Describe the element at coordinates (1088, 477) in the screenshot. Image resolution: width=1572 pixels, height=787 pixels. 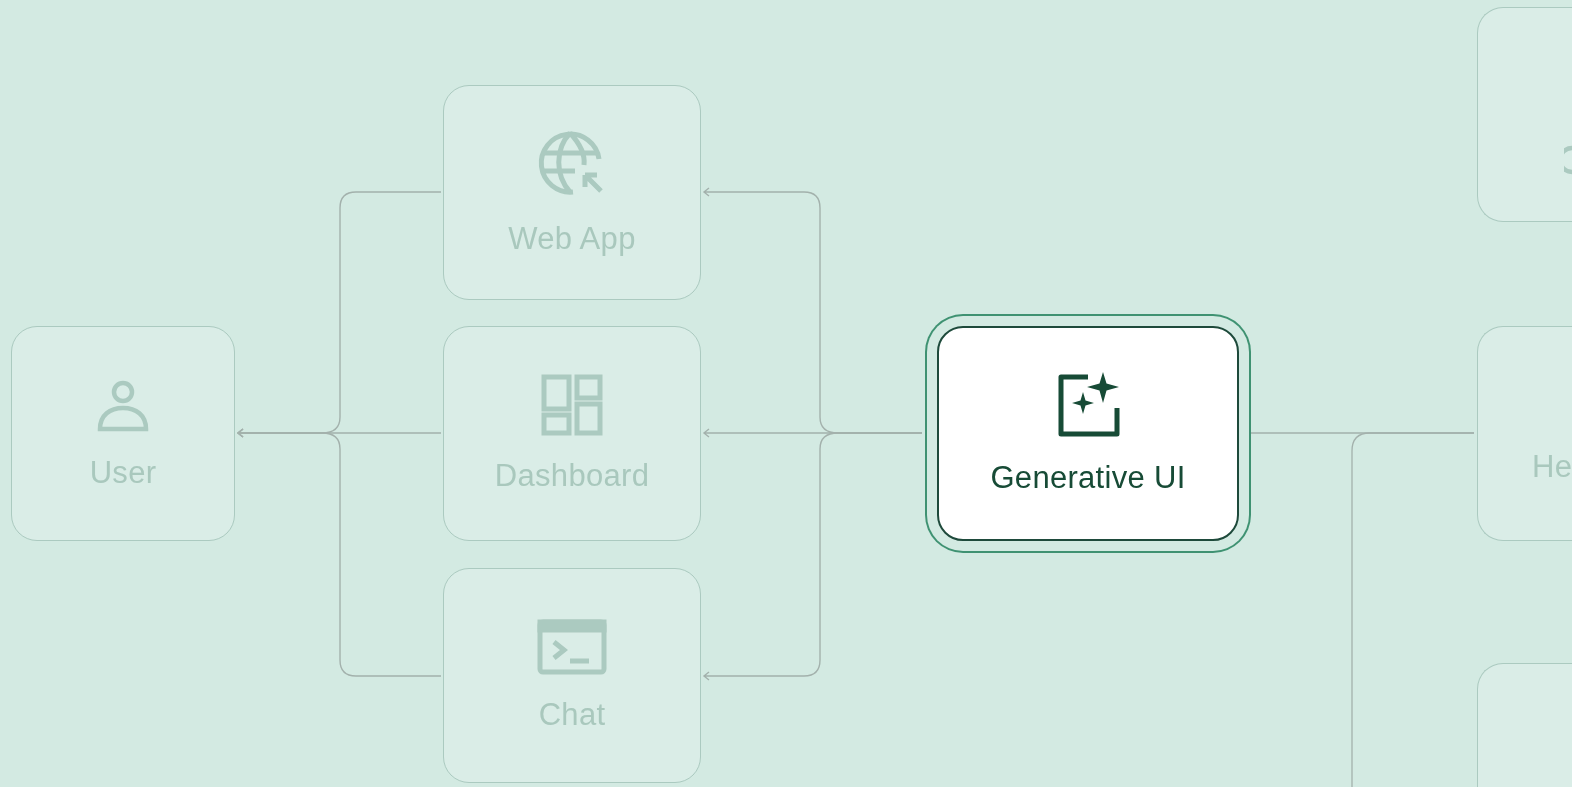
I see `node-label: Generative UI` at that location.